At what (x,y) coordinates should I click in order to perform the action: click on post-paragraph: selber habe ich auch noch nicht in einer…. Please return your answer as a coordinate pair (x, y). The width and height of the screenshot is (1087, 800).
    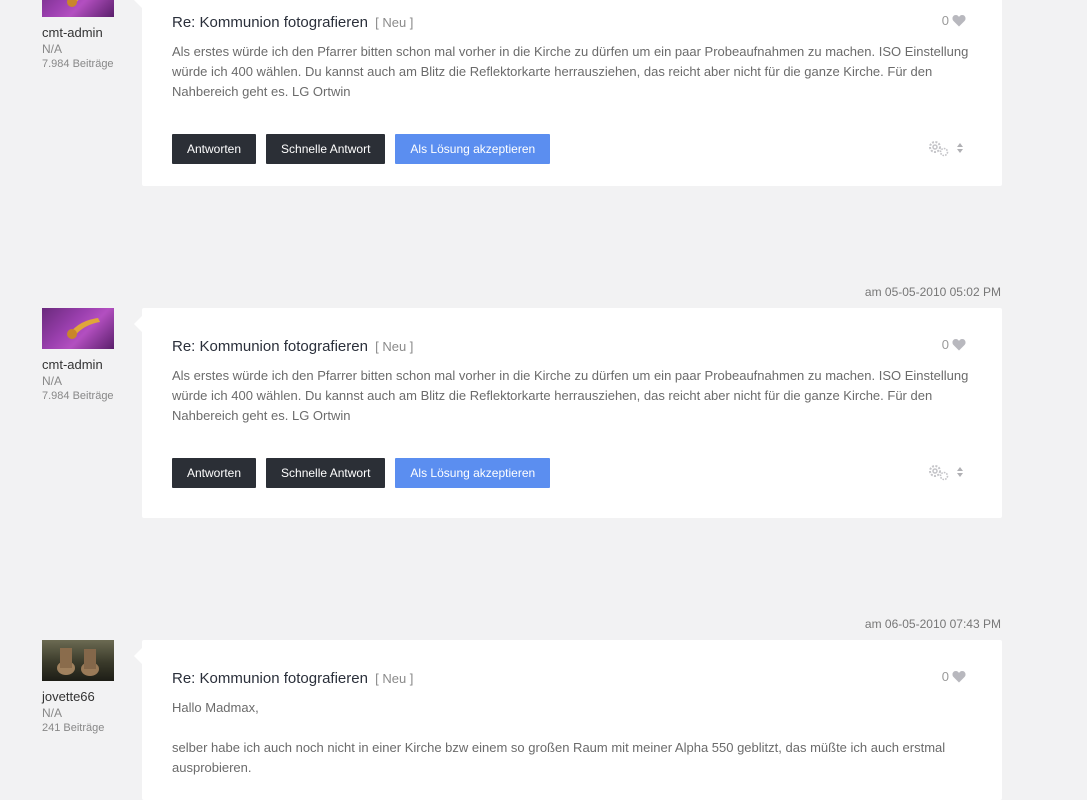
    Looking at the image, I should click on (559, 757).